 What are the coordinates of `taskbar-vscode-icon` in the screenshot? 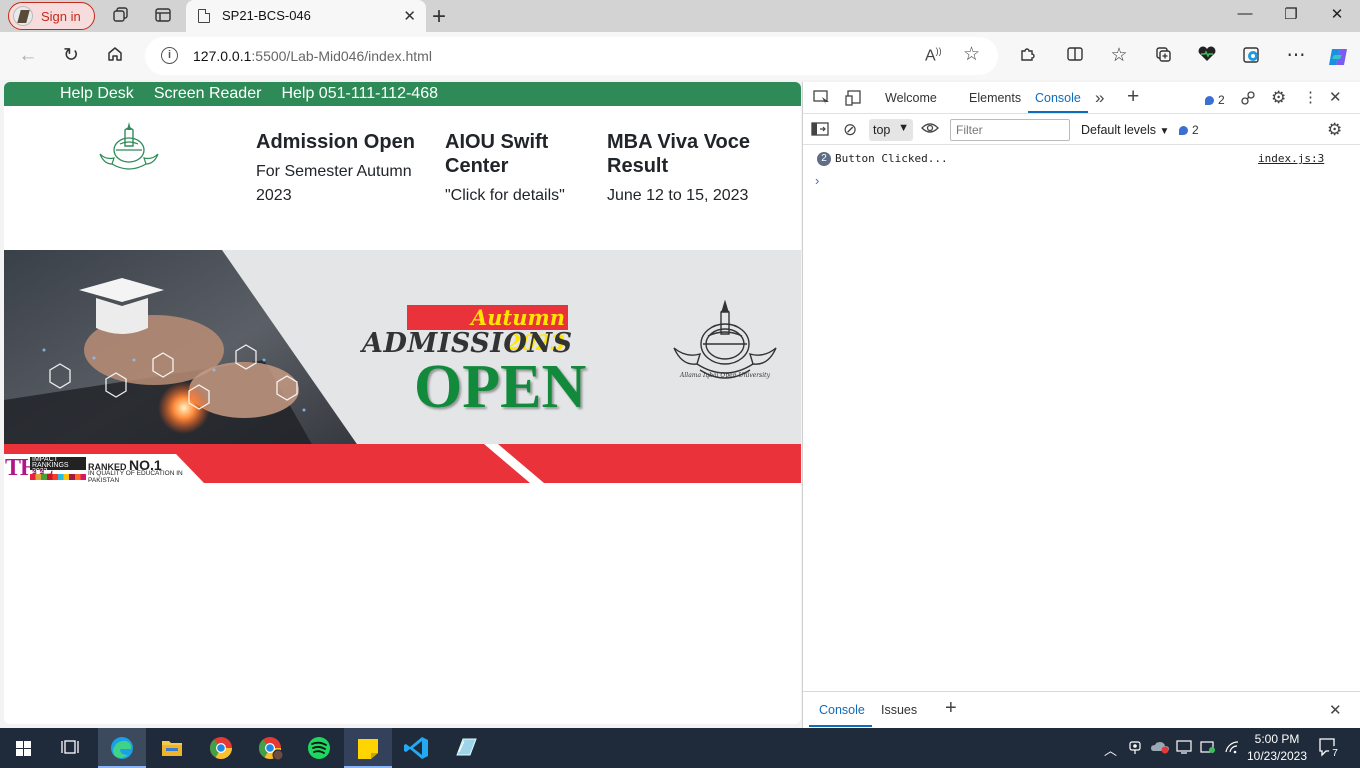 It's located at (417, 748).